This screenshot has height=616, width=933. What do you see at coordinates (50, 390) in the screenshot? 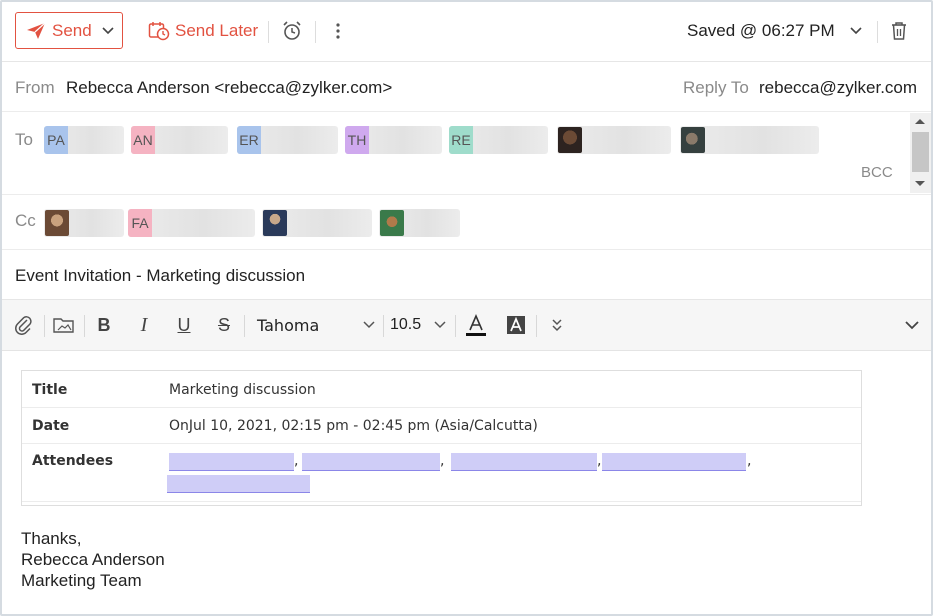
I see `event-title-label: Title` at bounding box center [50, 390].